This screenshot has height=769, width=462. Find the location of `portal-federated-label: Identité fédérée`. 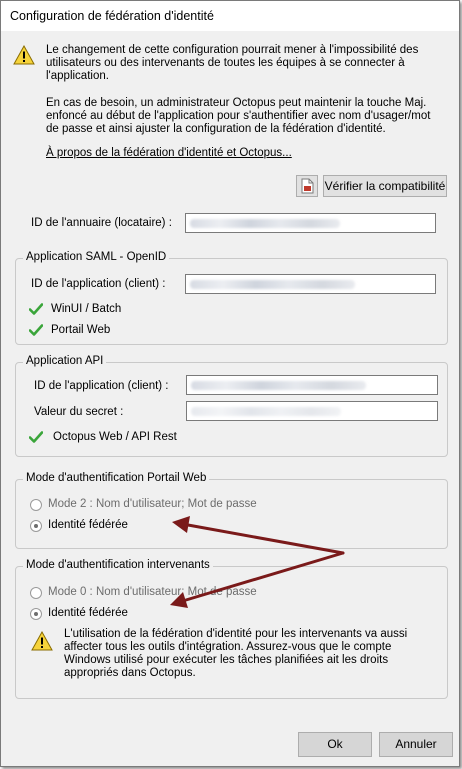

portal-federated-label: Identité fédérée is located at coordinates (88, 525).